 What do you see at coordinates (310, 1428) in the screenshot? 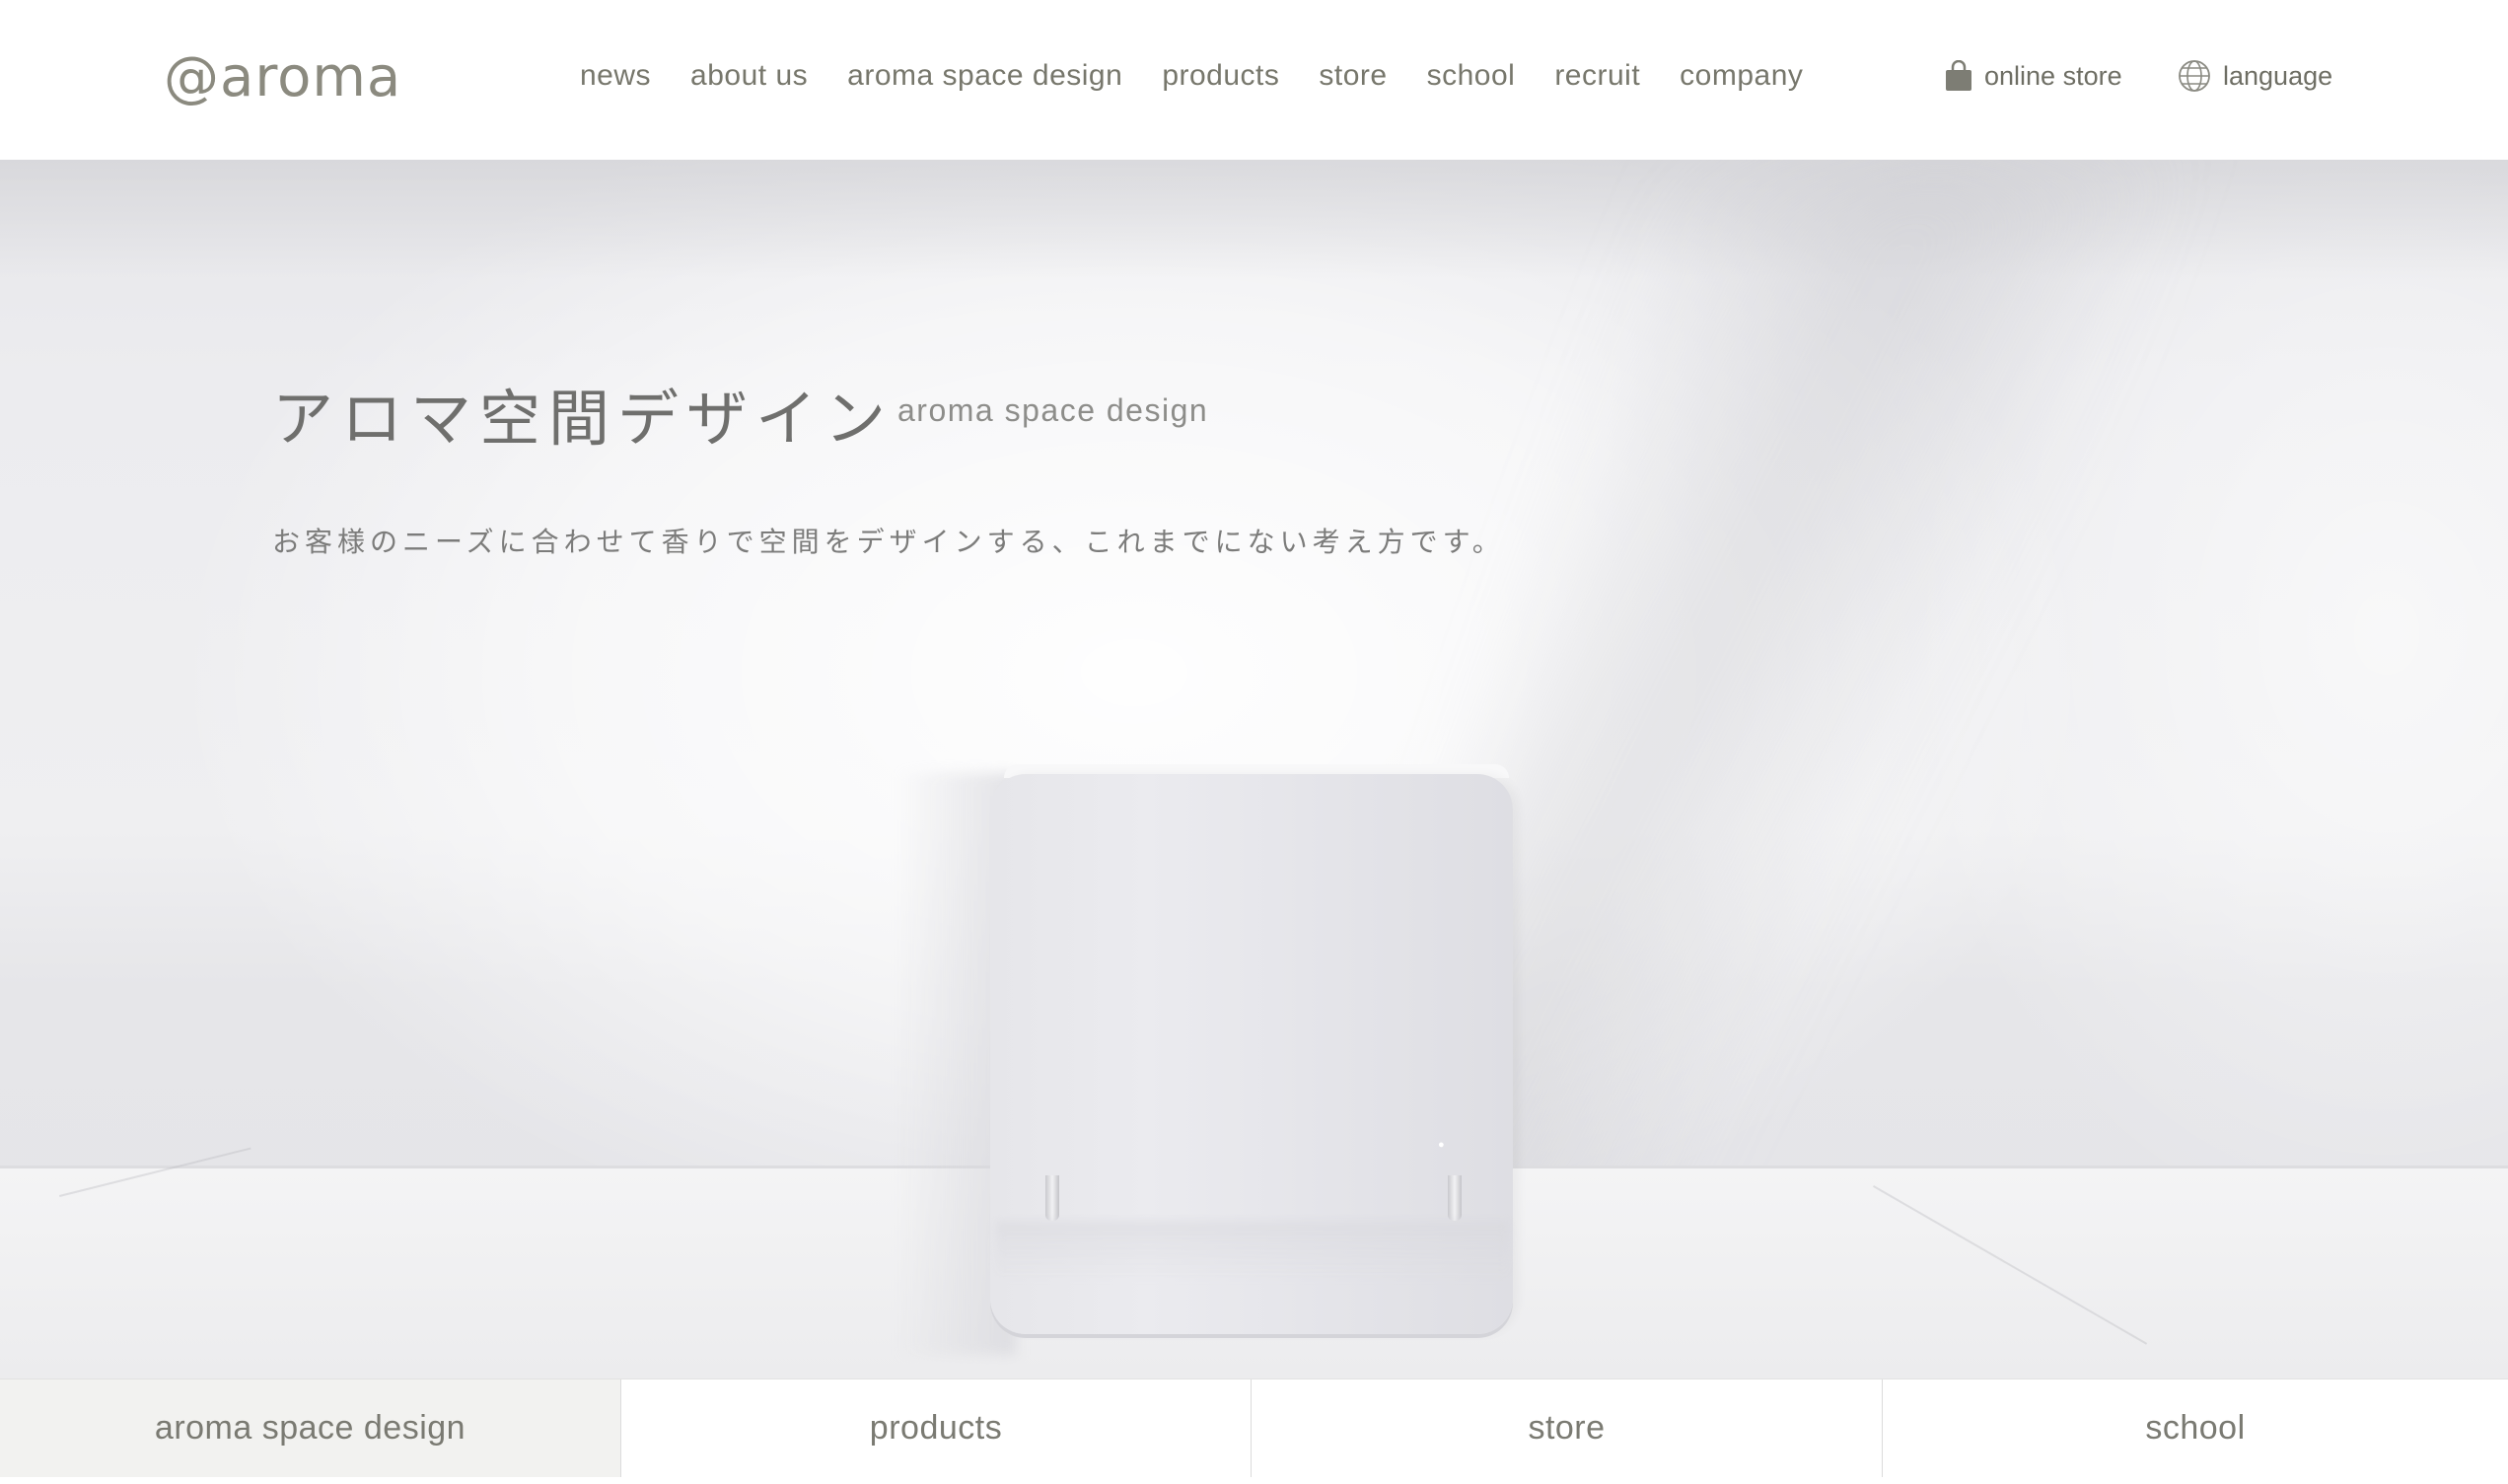
I see `tab-aroma-space-design: aroma space design` at bounding box center [310, 1428].